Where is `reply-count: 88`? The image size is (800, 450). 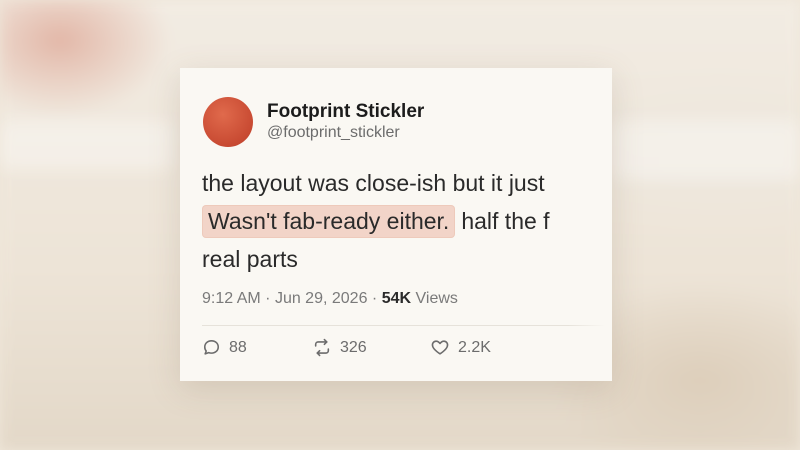
reply-count: 88 is located at coordinates (238, 347).